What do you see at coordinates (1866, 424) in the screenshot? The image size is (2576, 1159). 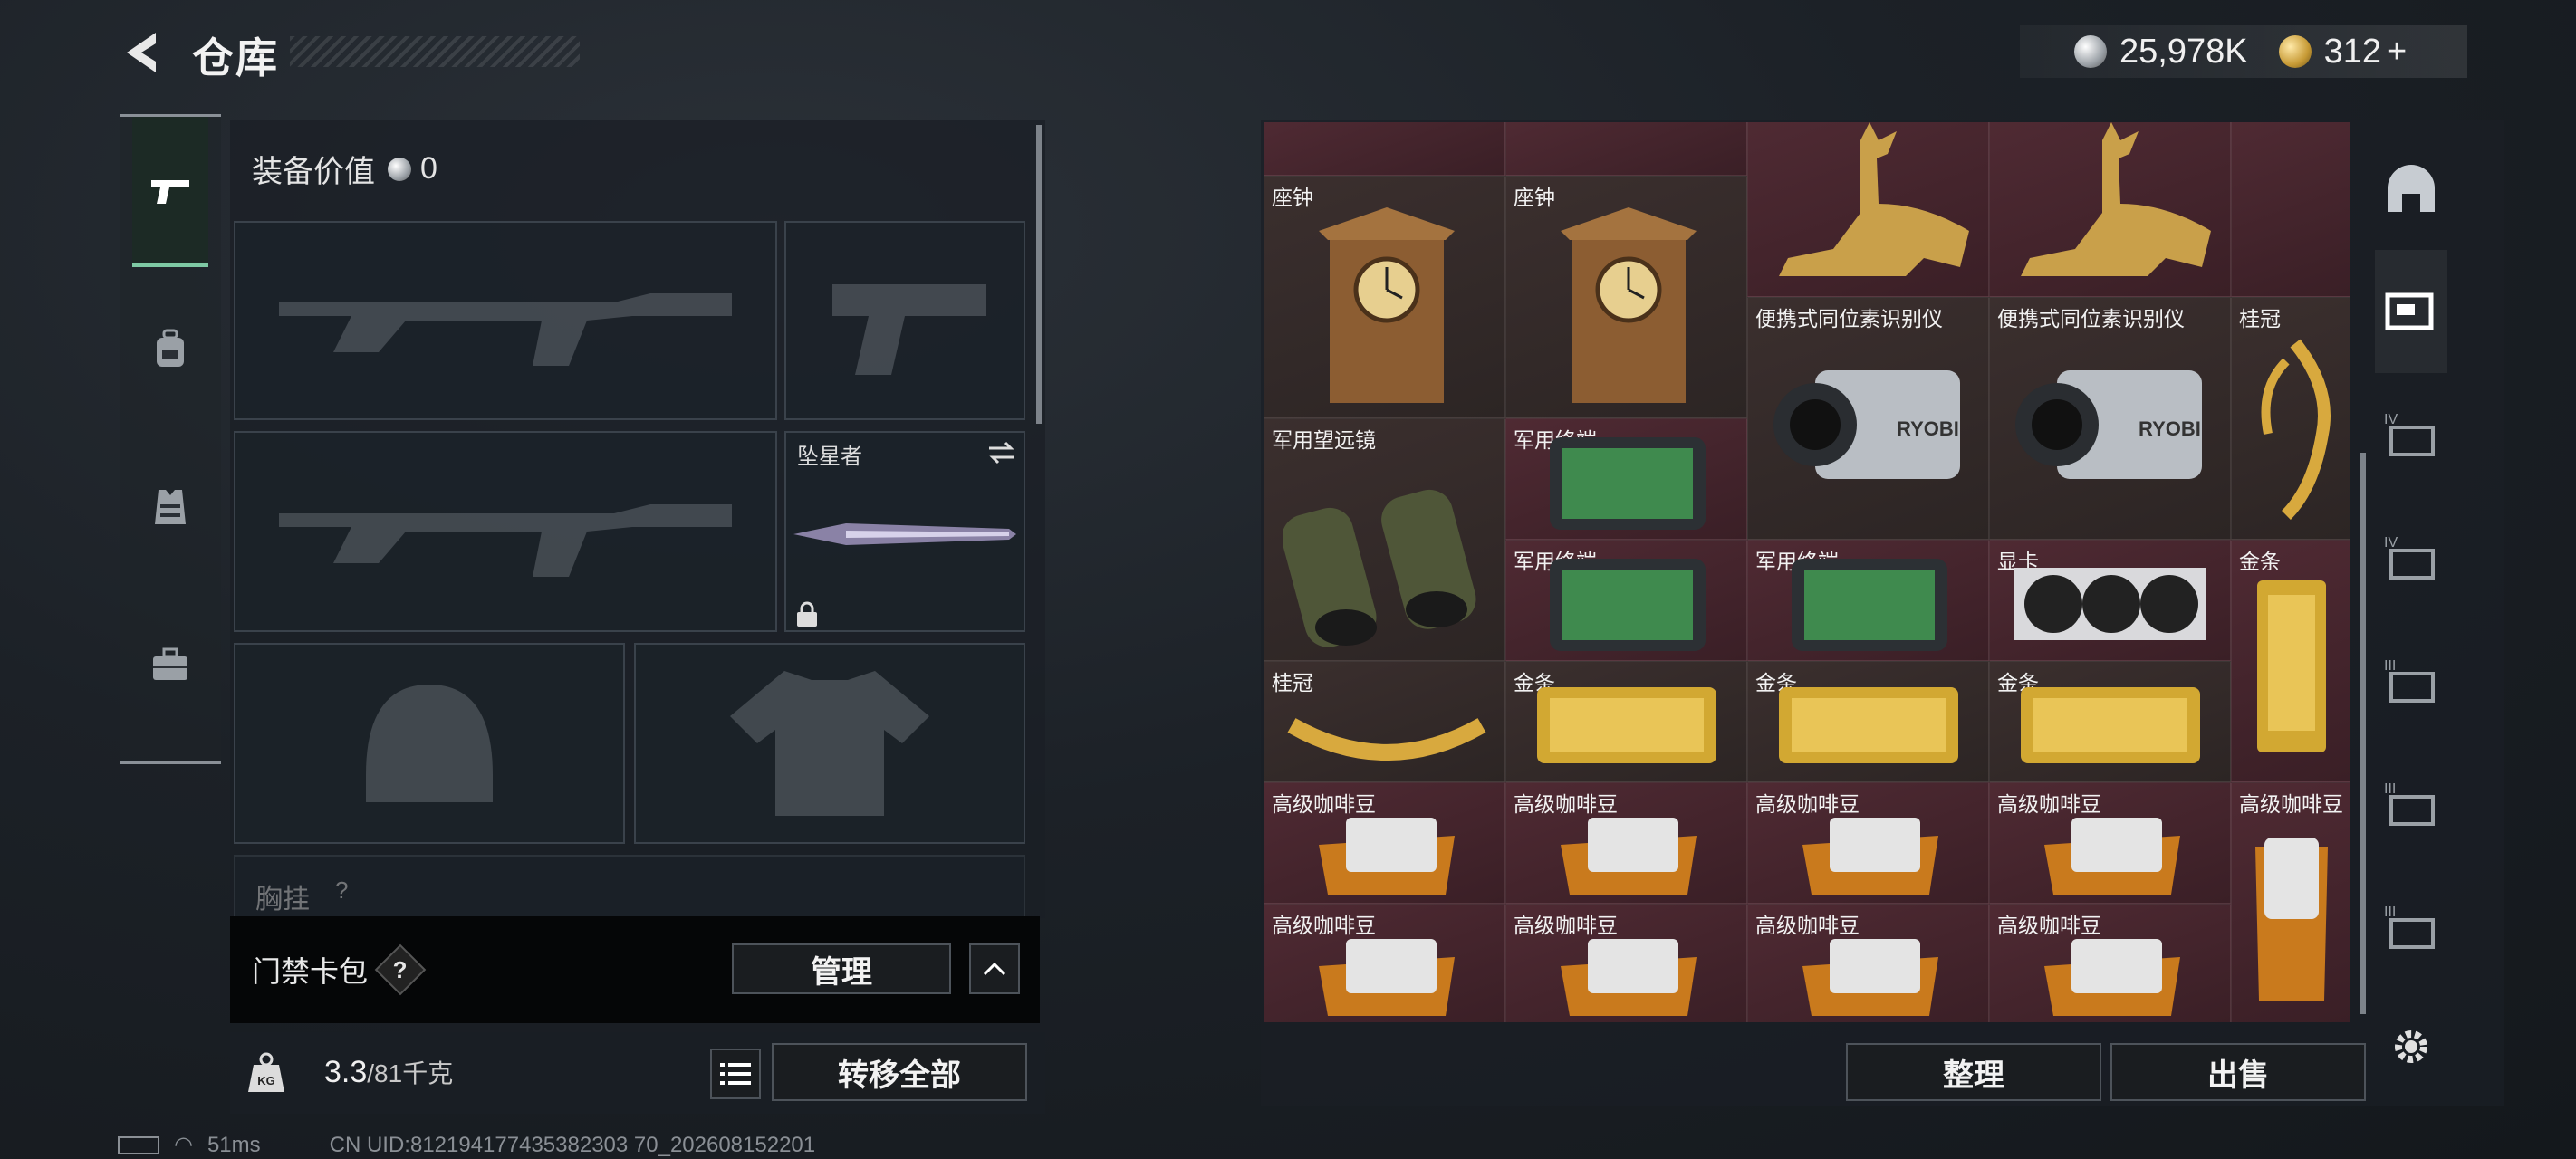 I see `isotope-device-icon: RYOBI` at bounding box center [1866, 424].